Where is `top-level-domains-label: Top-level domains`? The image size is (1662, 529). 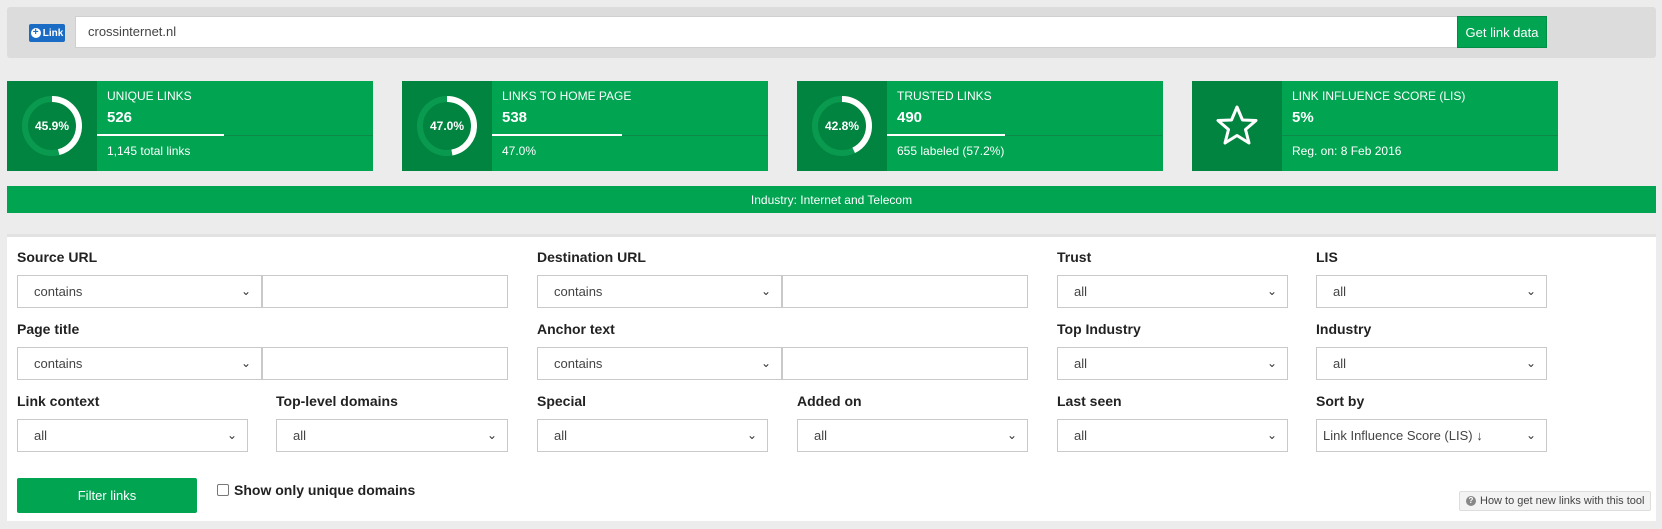
top-level-domains-label: Top-level domains is located at coordinates (337, 401).